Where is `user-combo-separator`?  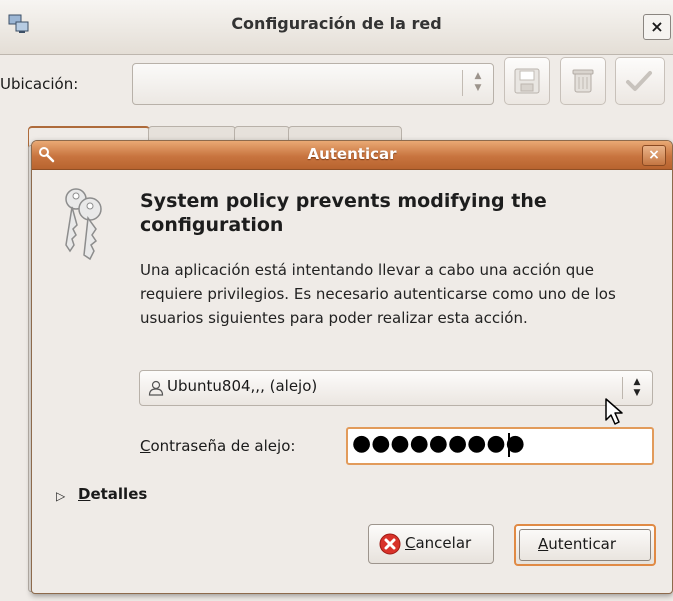 user-combo-separator is located at coordinates (622, 388).